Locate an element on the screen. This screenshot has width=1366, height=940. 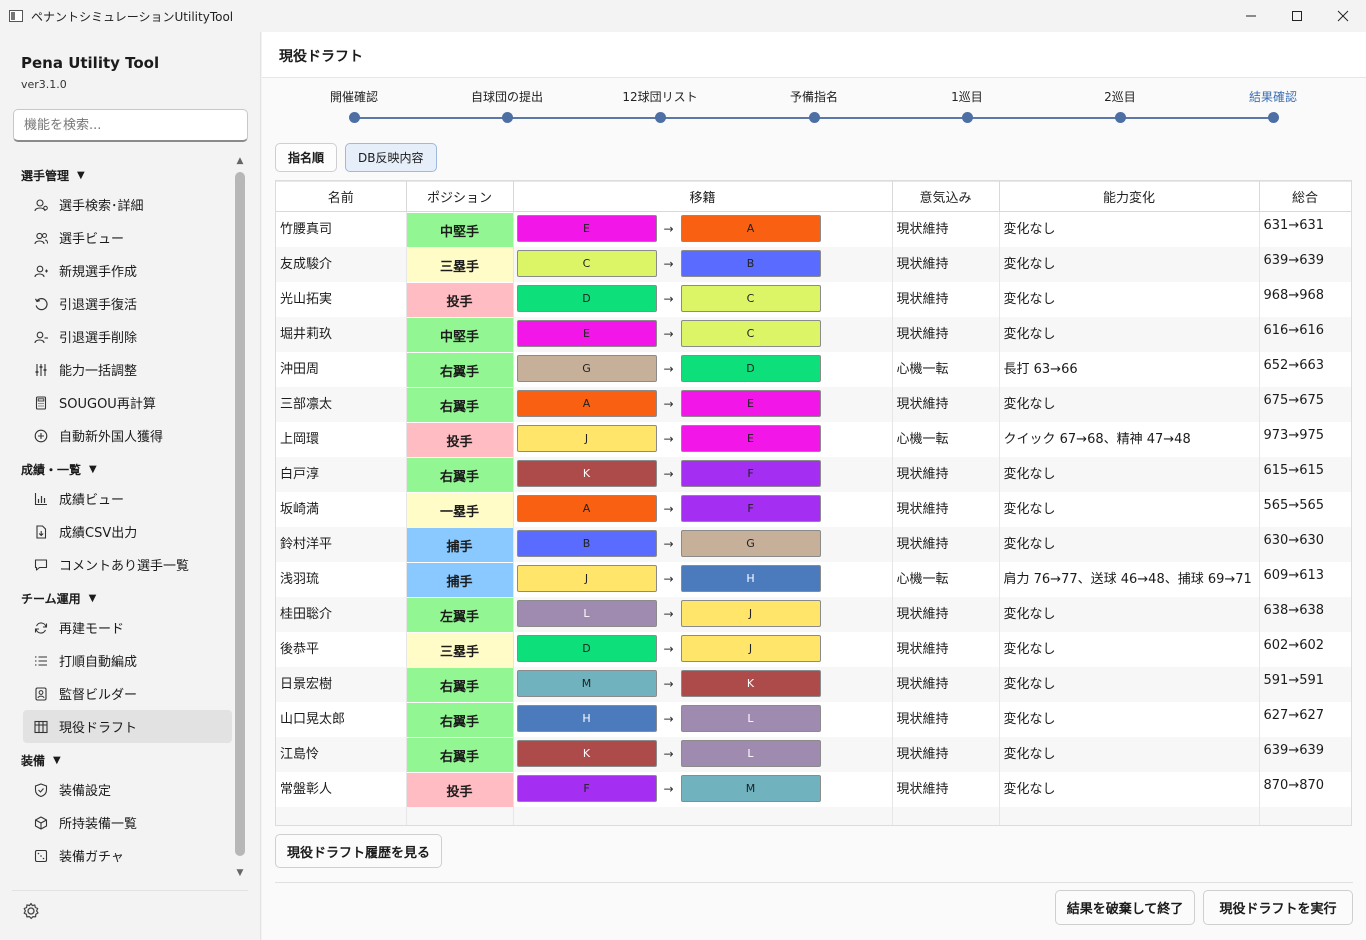
table-row: 坂崎満 一塁手 A → F 現状維持 変化なし 565→565 is located at coordinates (813, 509).